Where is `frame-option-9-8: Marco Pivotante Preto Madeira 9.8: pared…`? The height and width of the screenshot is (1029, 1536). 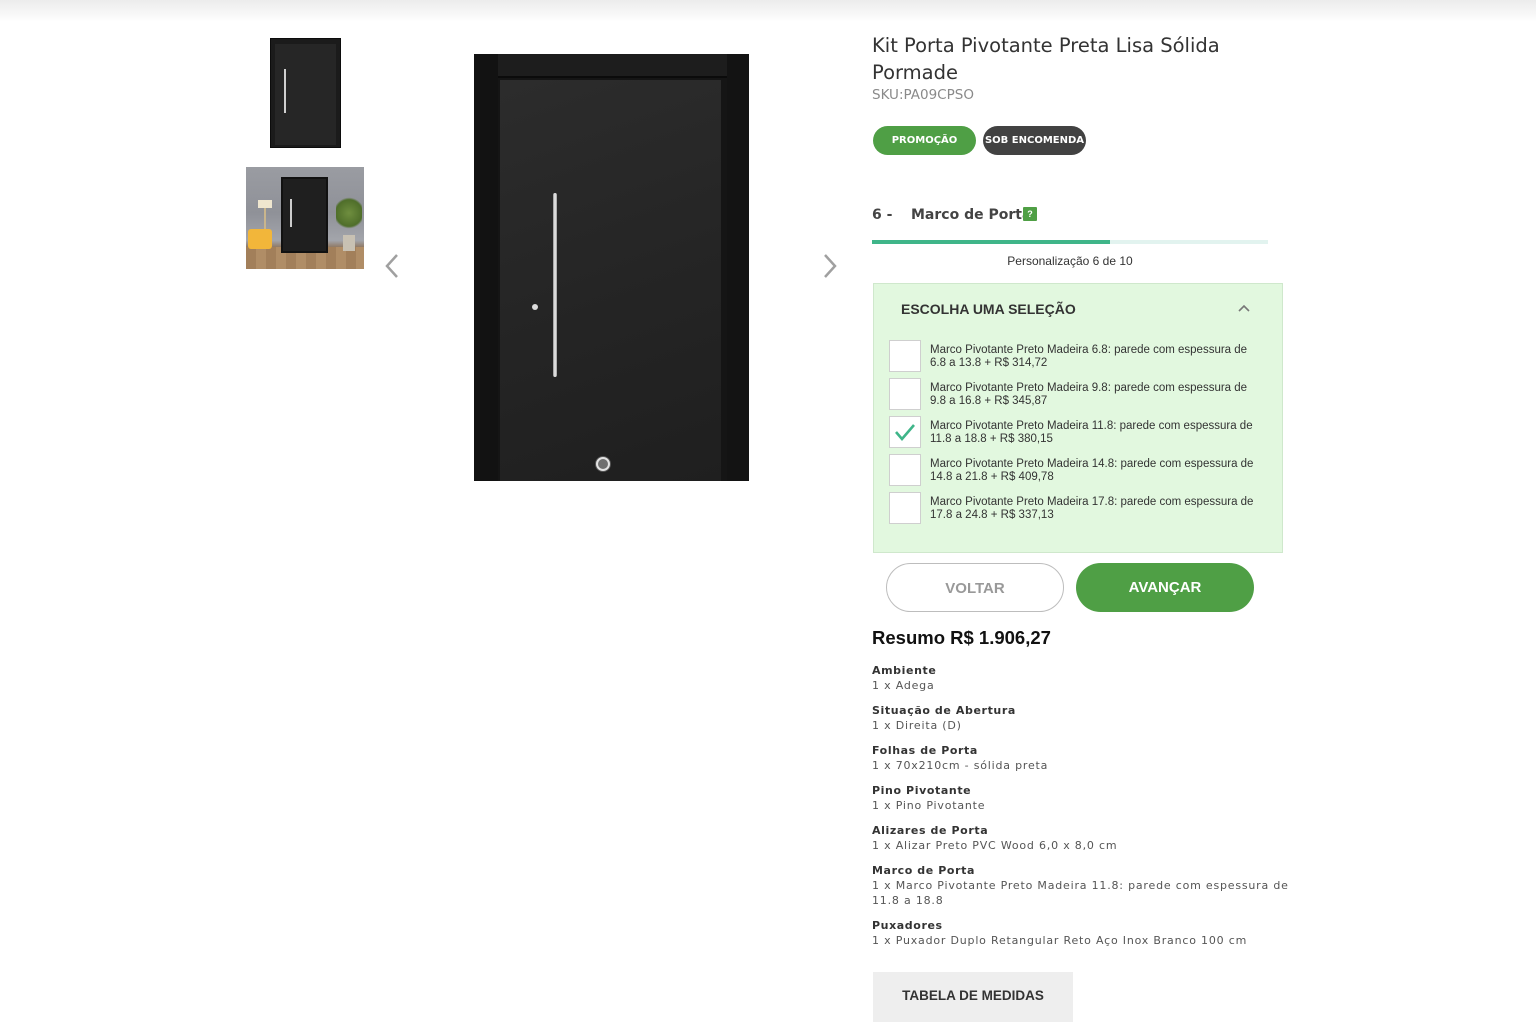 frame-option-9-8: Marco Pivotante Preto Madeira 9.8: pared… is located at coordinates (1079, 395).